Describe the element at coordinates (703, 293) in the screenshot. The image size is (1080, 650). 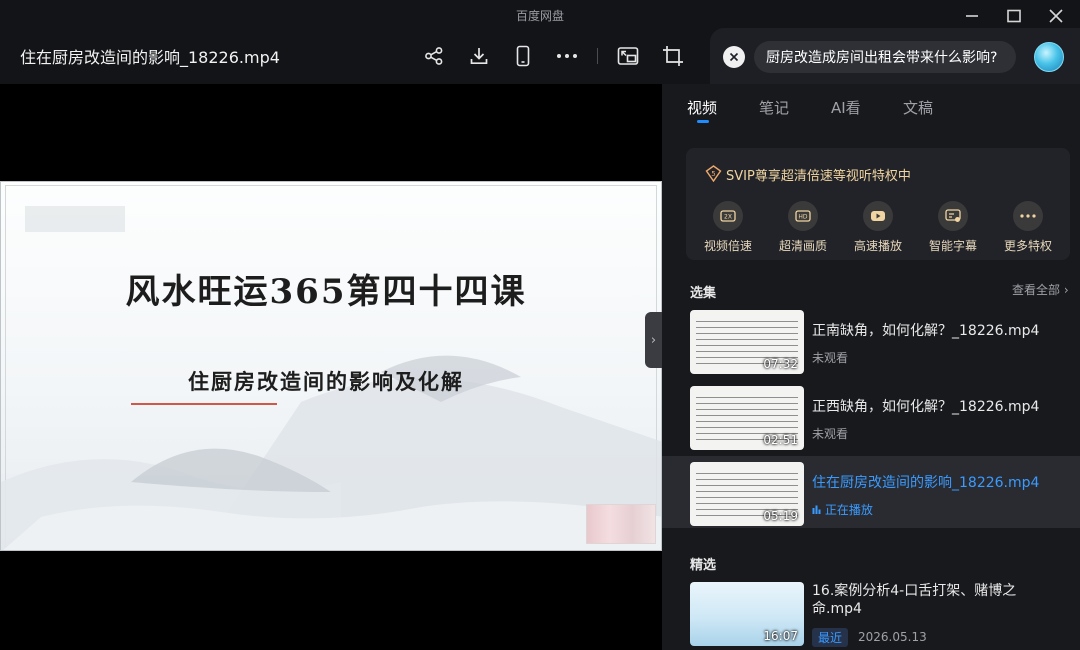
I see `episodes-section-title: 选集` at that location.